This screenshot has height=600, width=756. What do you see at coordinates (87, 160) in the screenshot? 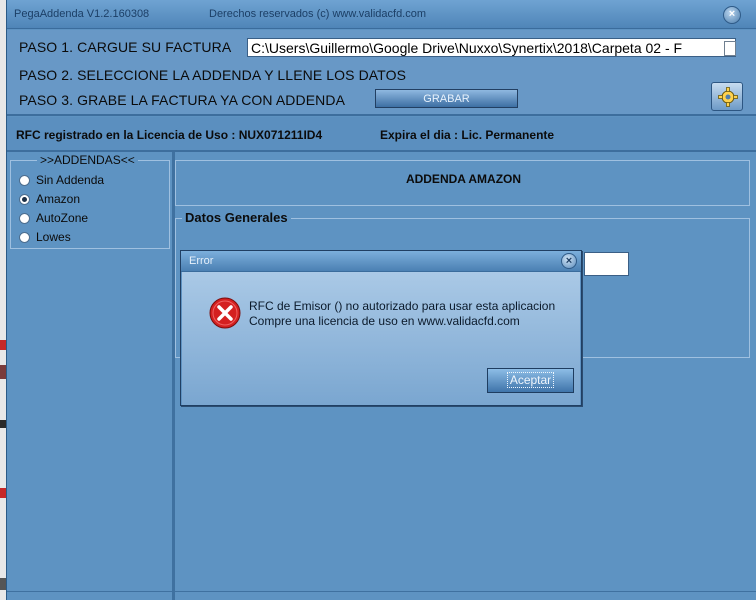
I see `addendas-legend: >>ADDENDAS<<` at bounding box center [87, 160].